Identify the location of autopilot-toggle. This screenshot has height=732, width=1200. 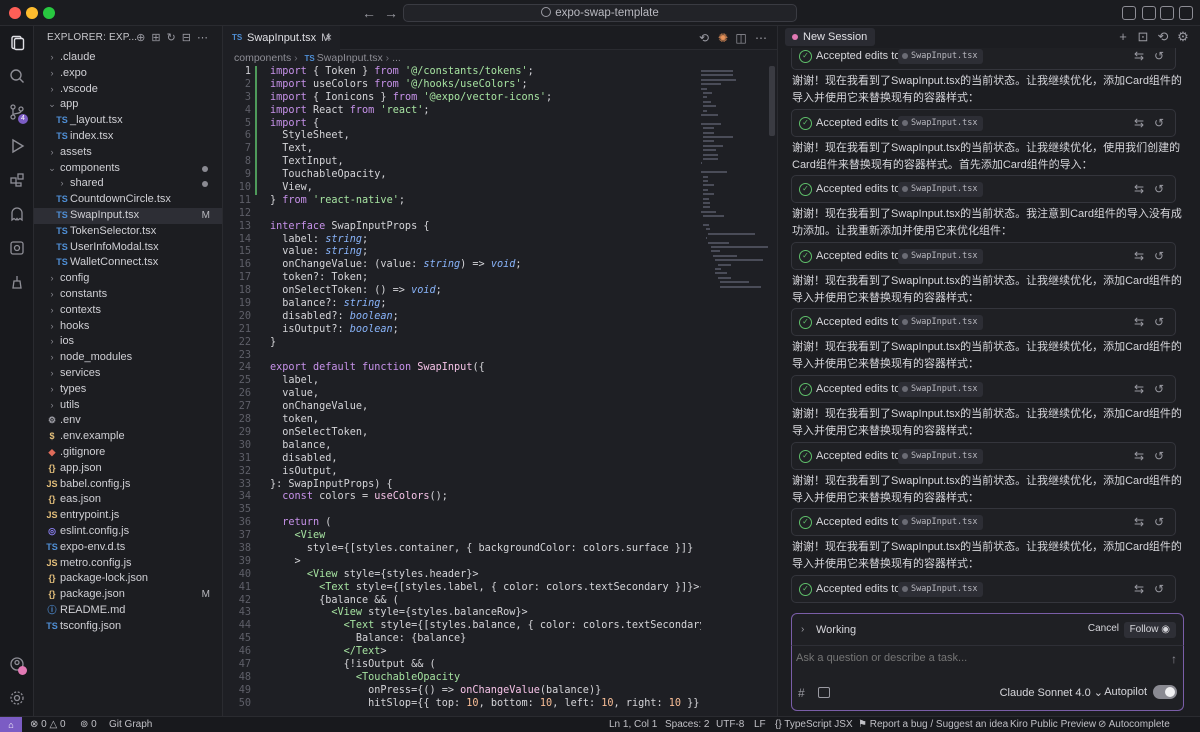
(1165, 692).